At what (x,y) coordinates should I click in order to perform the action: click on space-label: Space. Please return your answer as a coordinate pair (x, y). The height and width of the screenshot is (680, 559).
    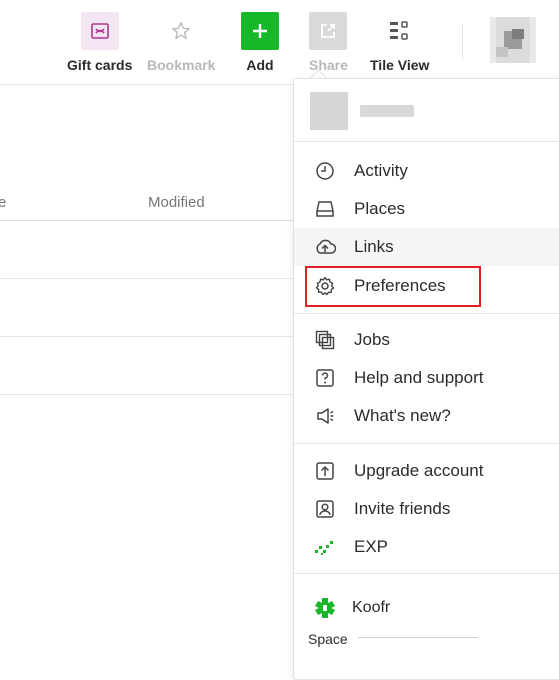
    Looking at the image, I should click on (328, 639).